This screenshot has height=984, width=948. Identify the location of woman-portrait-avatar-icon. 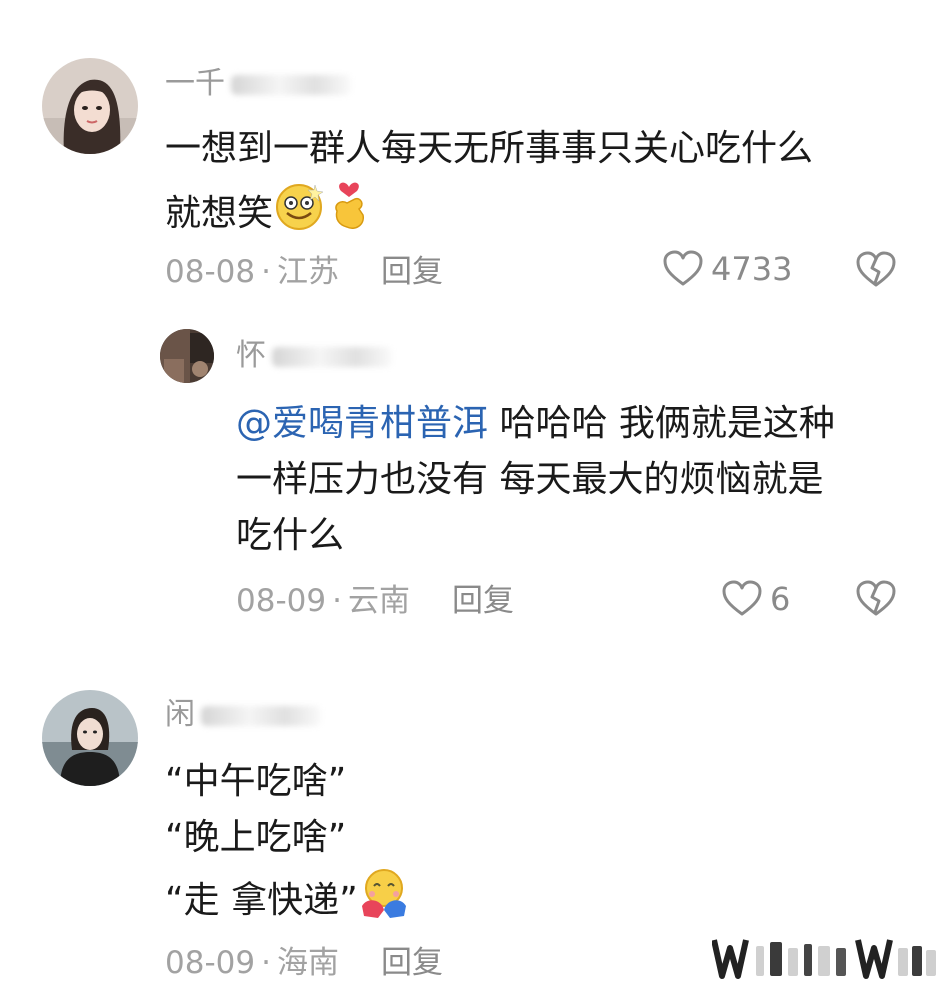
(90, 106).